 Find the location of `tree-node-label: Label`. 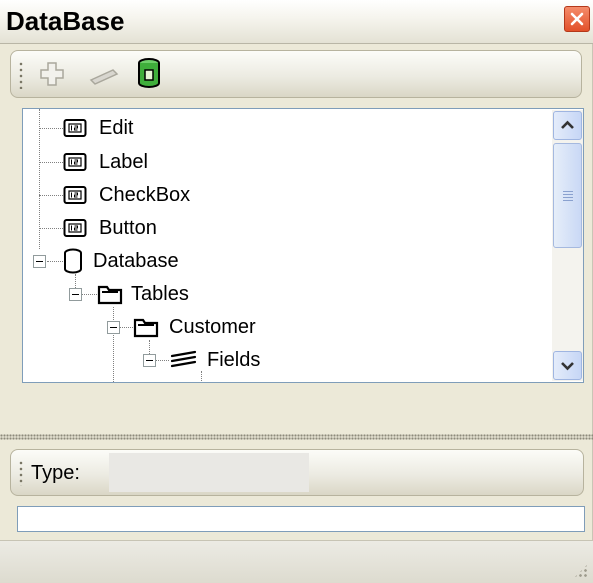

tree-node-label: Label is located at coordinates (123, 161).